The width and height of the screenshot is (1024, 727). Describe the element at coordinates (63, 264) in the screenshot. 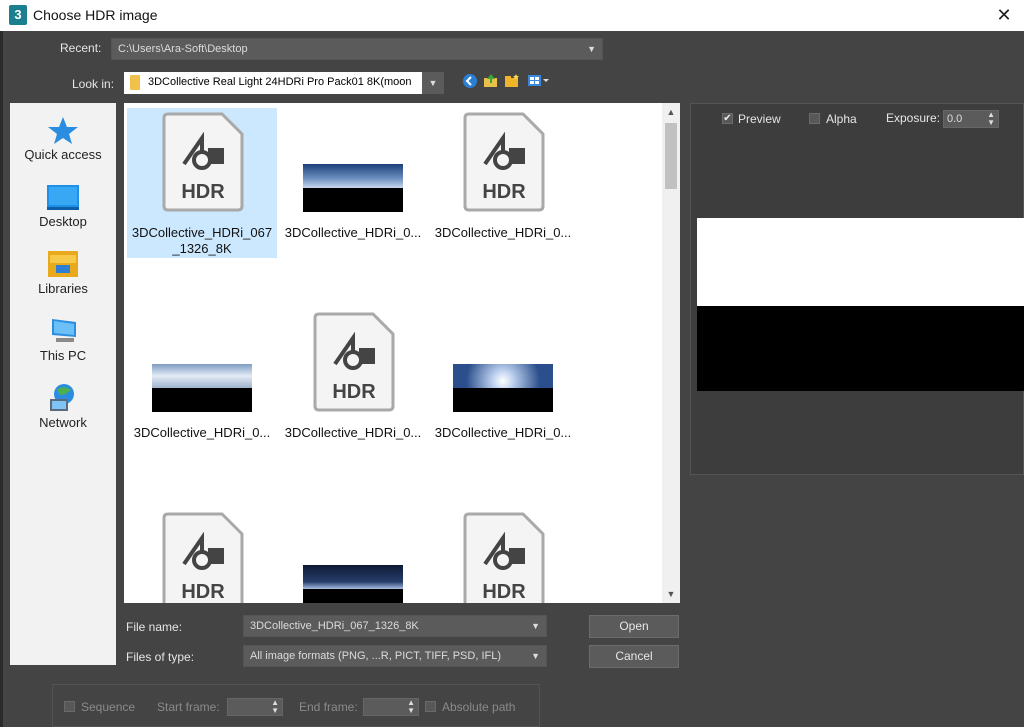

I see `libraries-icon` at that location.